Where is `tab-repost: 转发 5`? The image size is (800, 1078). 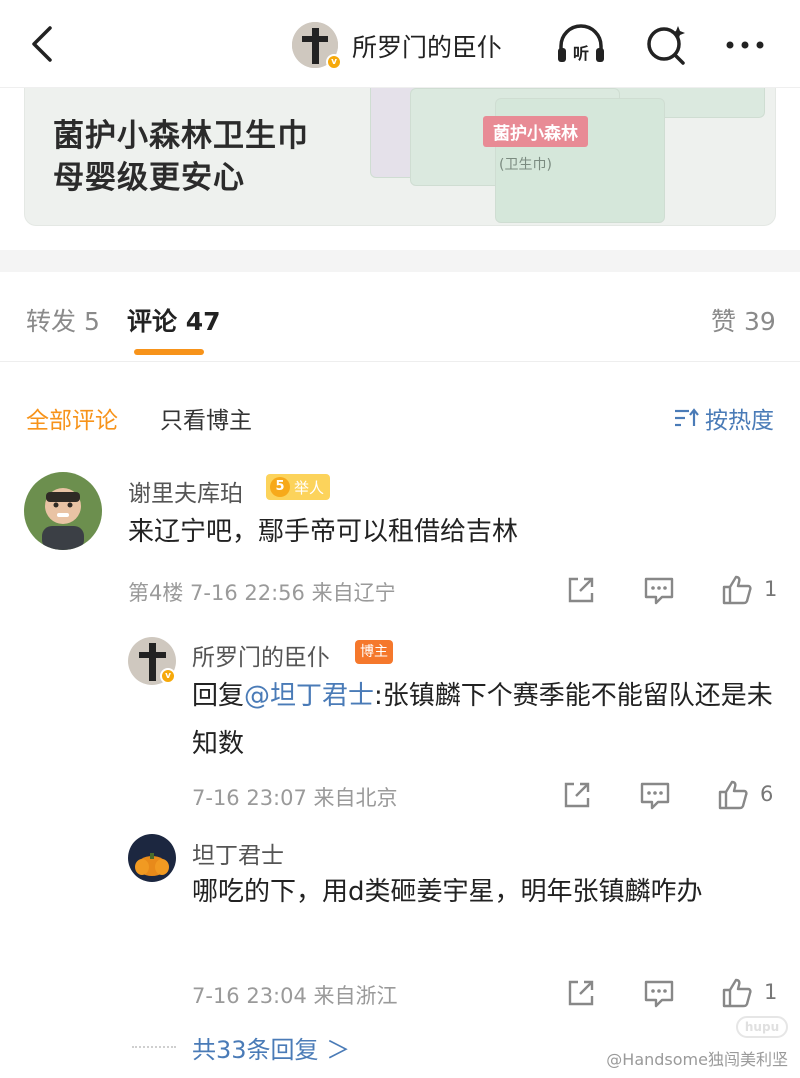
tab-repost: 转发 5 is located at coordinates (63, 320).